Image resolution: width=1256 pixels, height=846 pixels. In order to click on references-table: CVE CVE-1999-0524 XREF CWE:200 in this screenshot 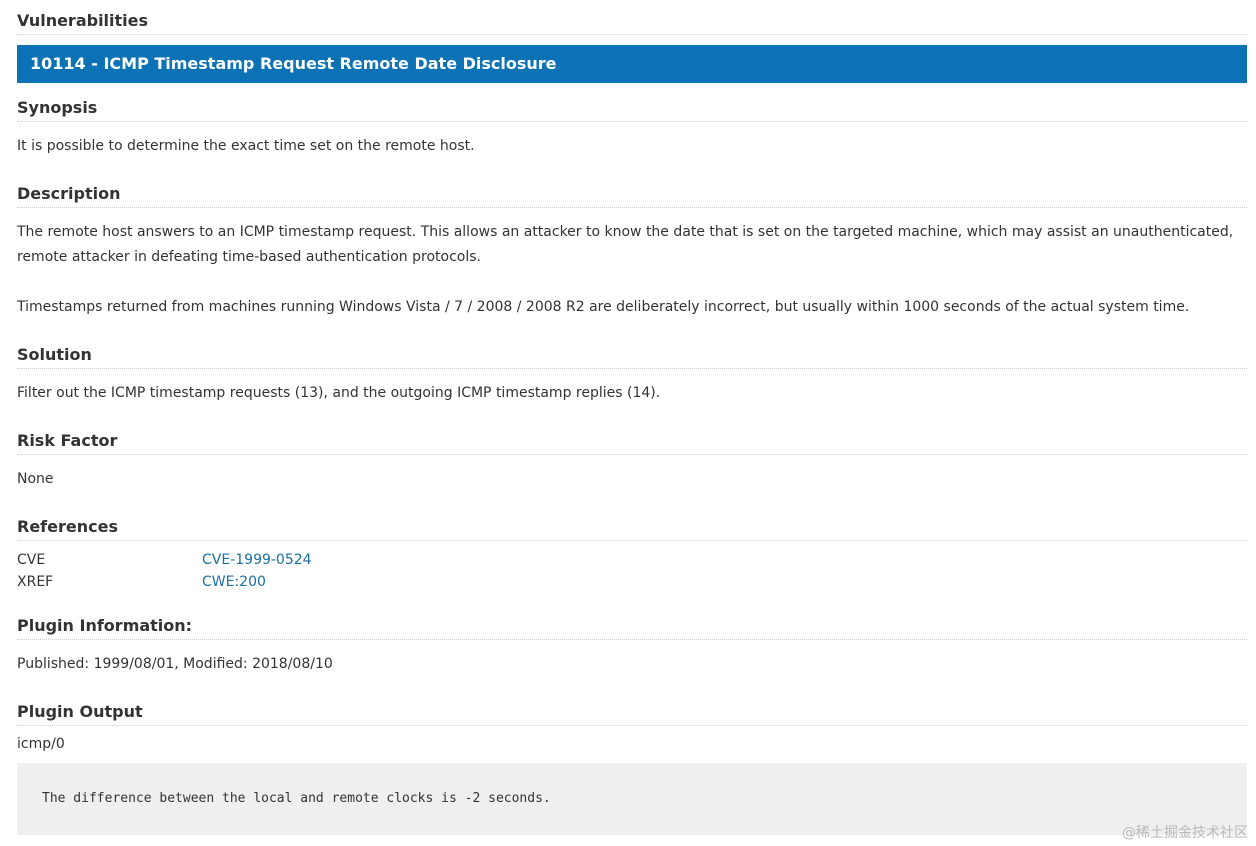, I will do `click(632, 571)`.